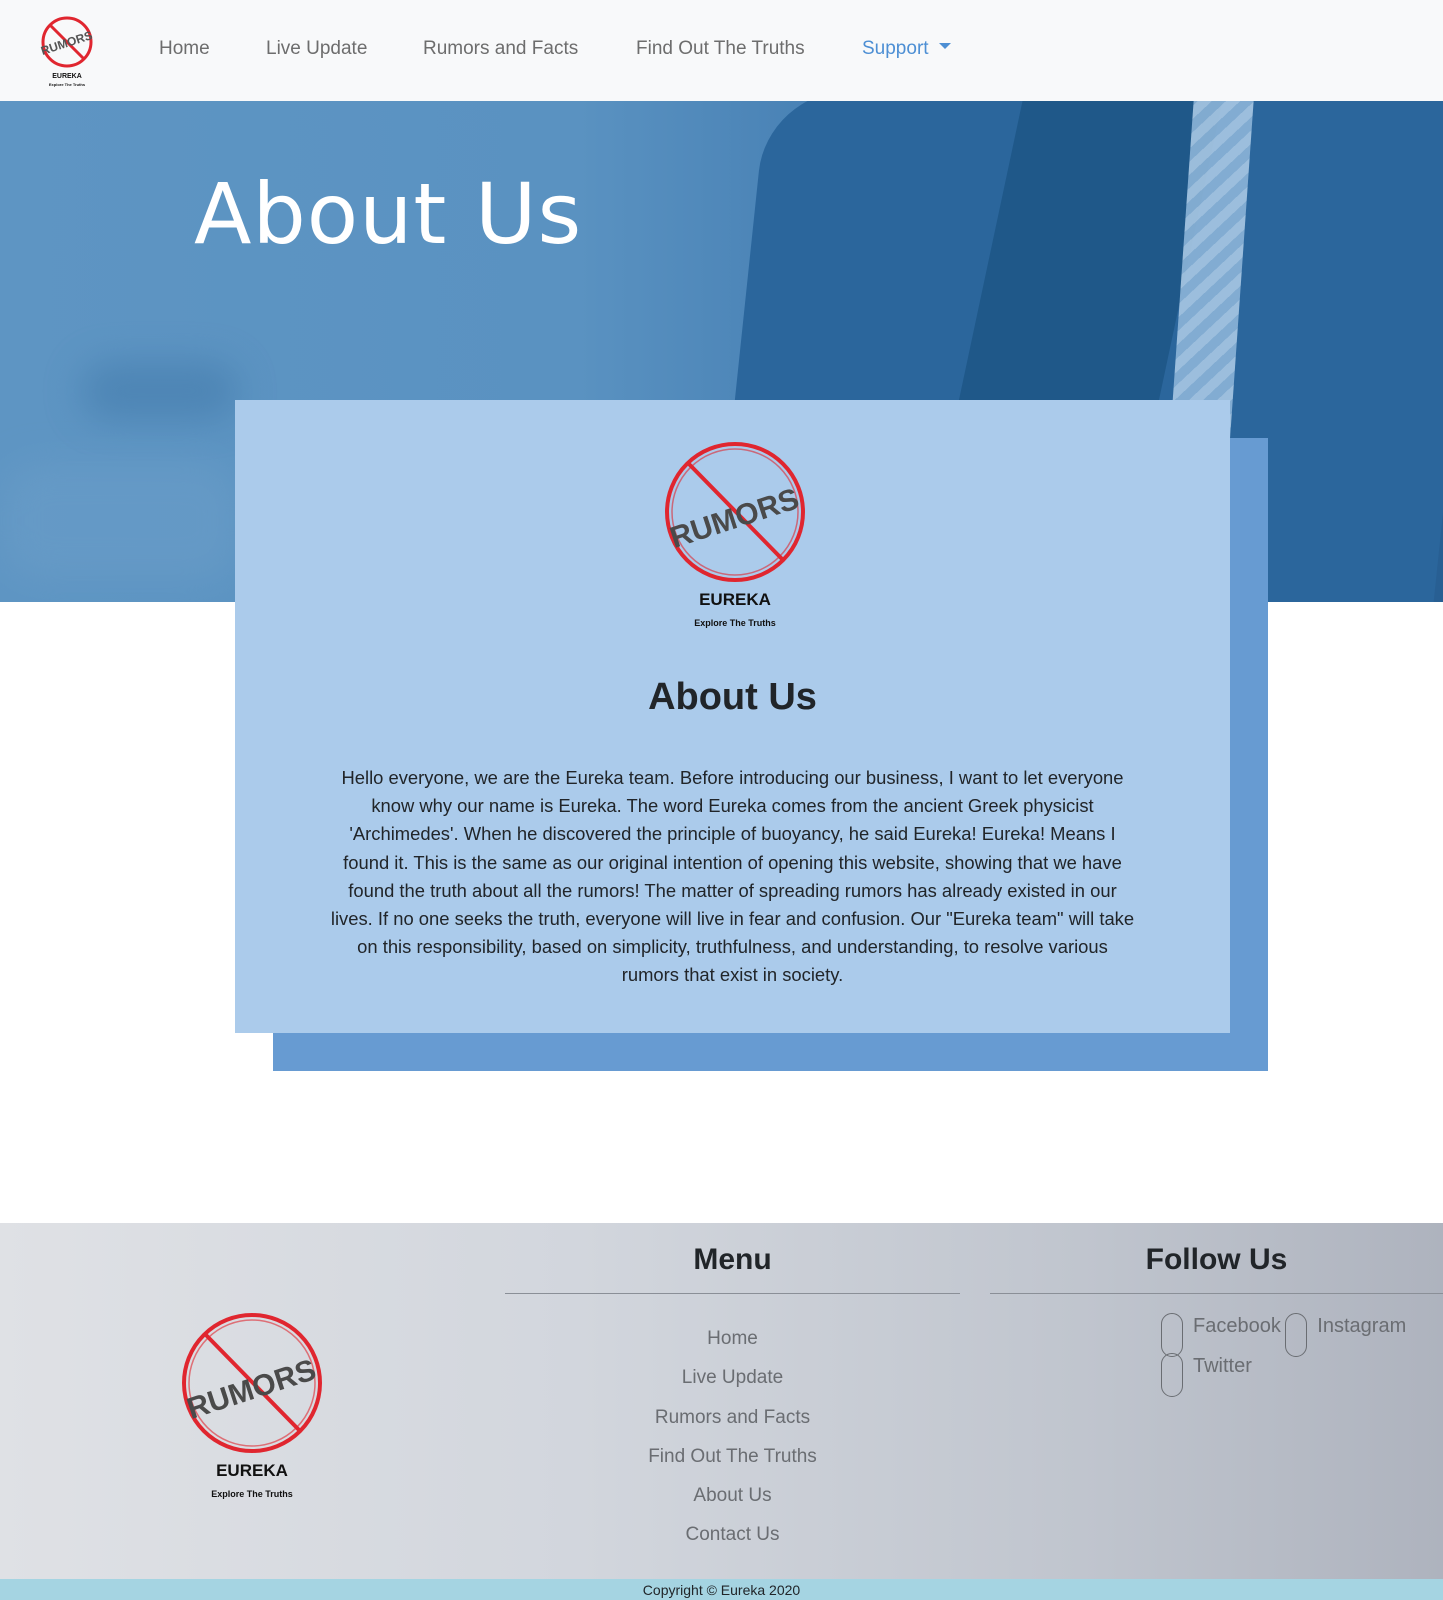 The image size is (1443, 1600). I want to click on instagram-link: Instagram, so click(1346, 1335).